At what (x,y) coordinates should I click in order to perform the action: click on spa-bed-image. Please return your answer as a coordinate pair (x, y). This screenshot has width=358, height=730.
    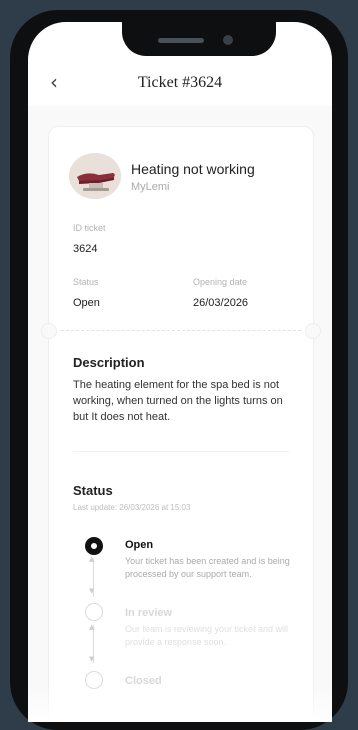
    Looking at the image, I should click on (95, 176).